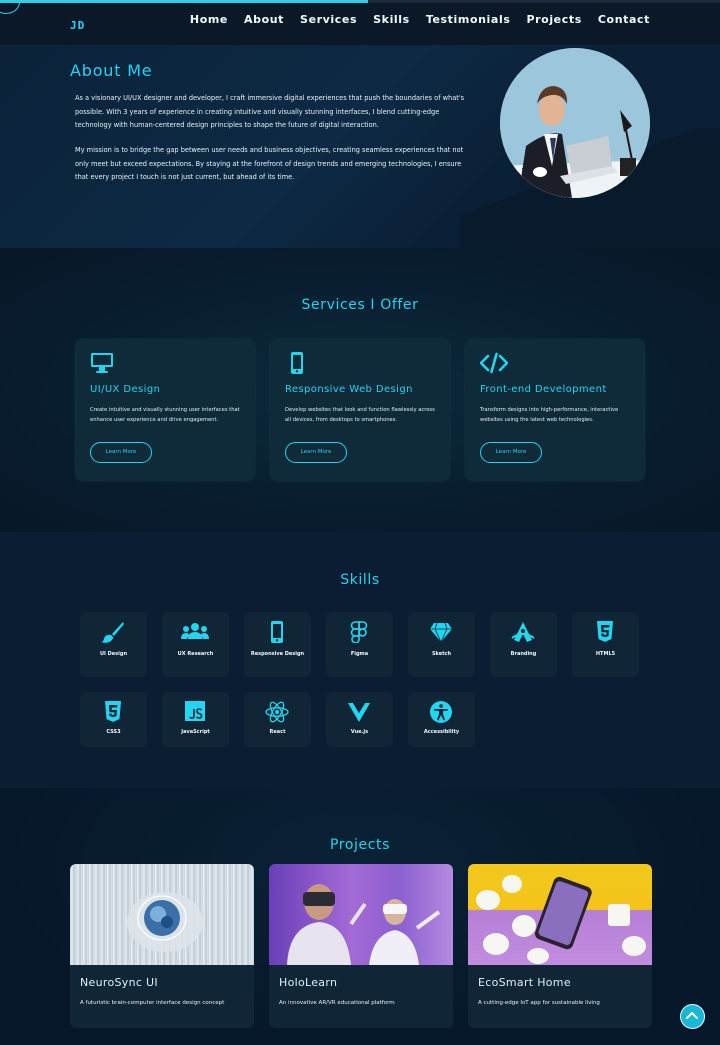  What do you see at coordinates (624, 19) in the screenshot?
I see `nav-contact: Contact` at bounding box center [624, 19].